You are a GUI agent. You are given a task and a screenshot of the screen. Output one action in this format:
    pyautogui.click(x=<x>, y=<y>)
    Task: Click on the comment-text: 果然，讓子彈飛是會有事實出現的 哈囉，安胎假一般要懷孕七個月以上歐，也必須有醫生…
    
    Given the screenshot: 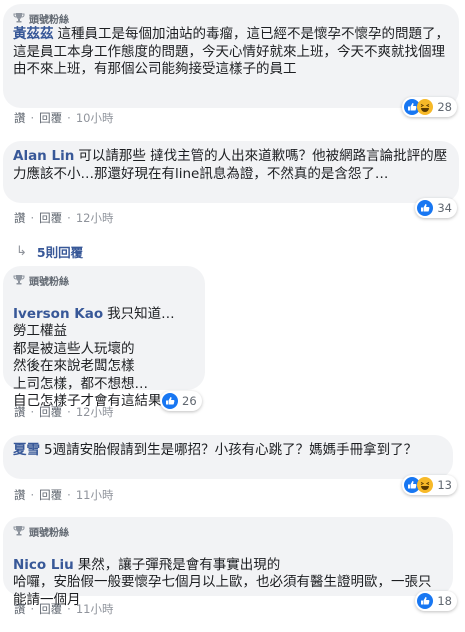 What is the action you would take?
    pyautogui.click(x=222, y=582)
    